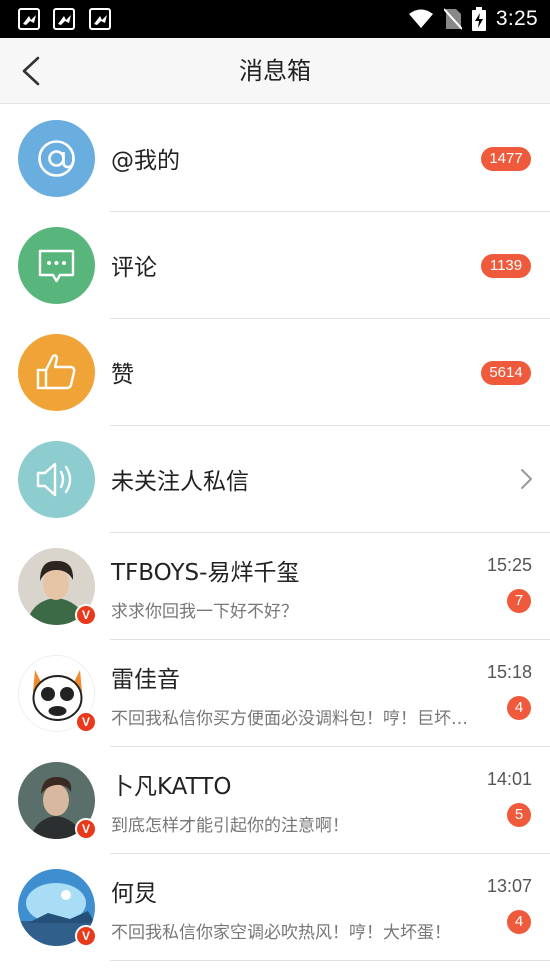 This screenshot has height=977, width=550. I want to click on chevron-left-icon, so click(31, 71).